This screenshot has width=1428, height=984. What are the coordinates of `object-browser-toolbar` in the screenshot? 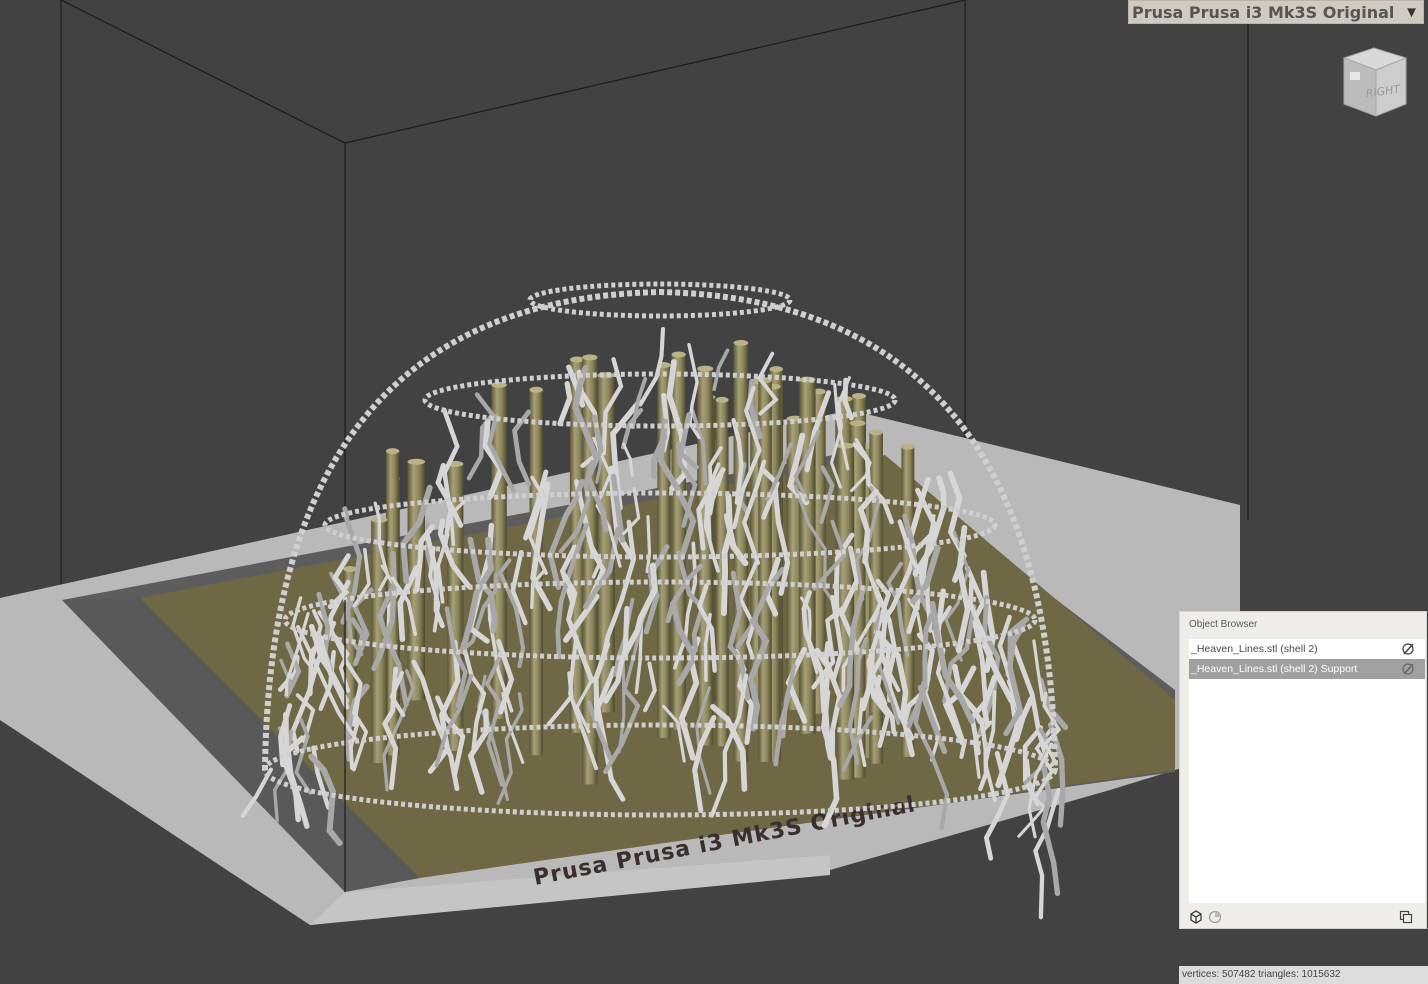 It's located at (1307, 917).